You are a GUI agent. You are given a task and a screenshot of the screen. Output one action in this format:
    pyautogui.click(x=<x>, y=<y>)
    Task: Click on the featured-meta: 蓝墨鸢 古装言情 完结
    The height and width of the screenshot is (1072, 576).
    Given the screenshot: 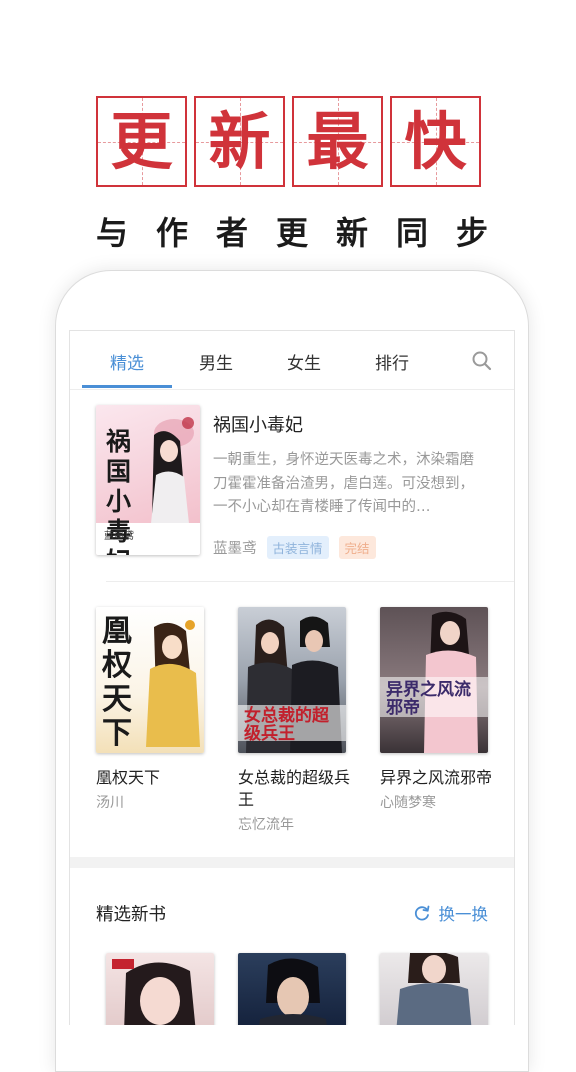 What is the action you would take?
    pyautogui.click(x=294, y=547)
    